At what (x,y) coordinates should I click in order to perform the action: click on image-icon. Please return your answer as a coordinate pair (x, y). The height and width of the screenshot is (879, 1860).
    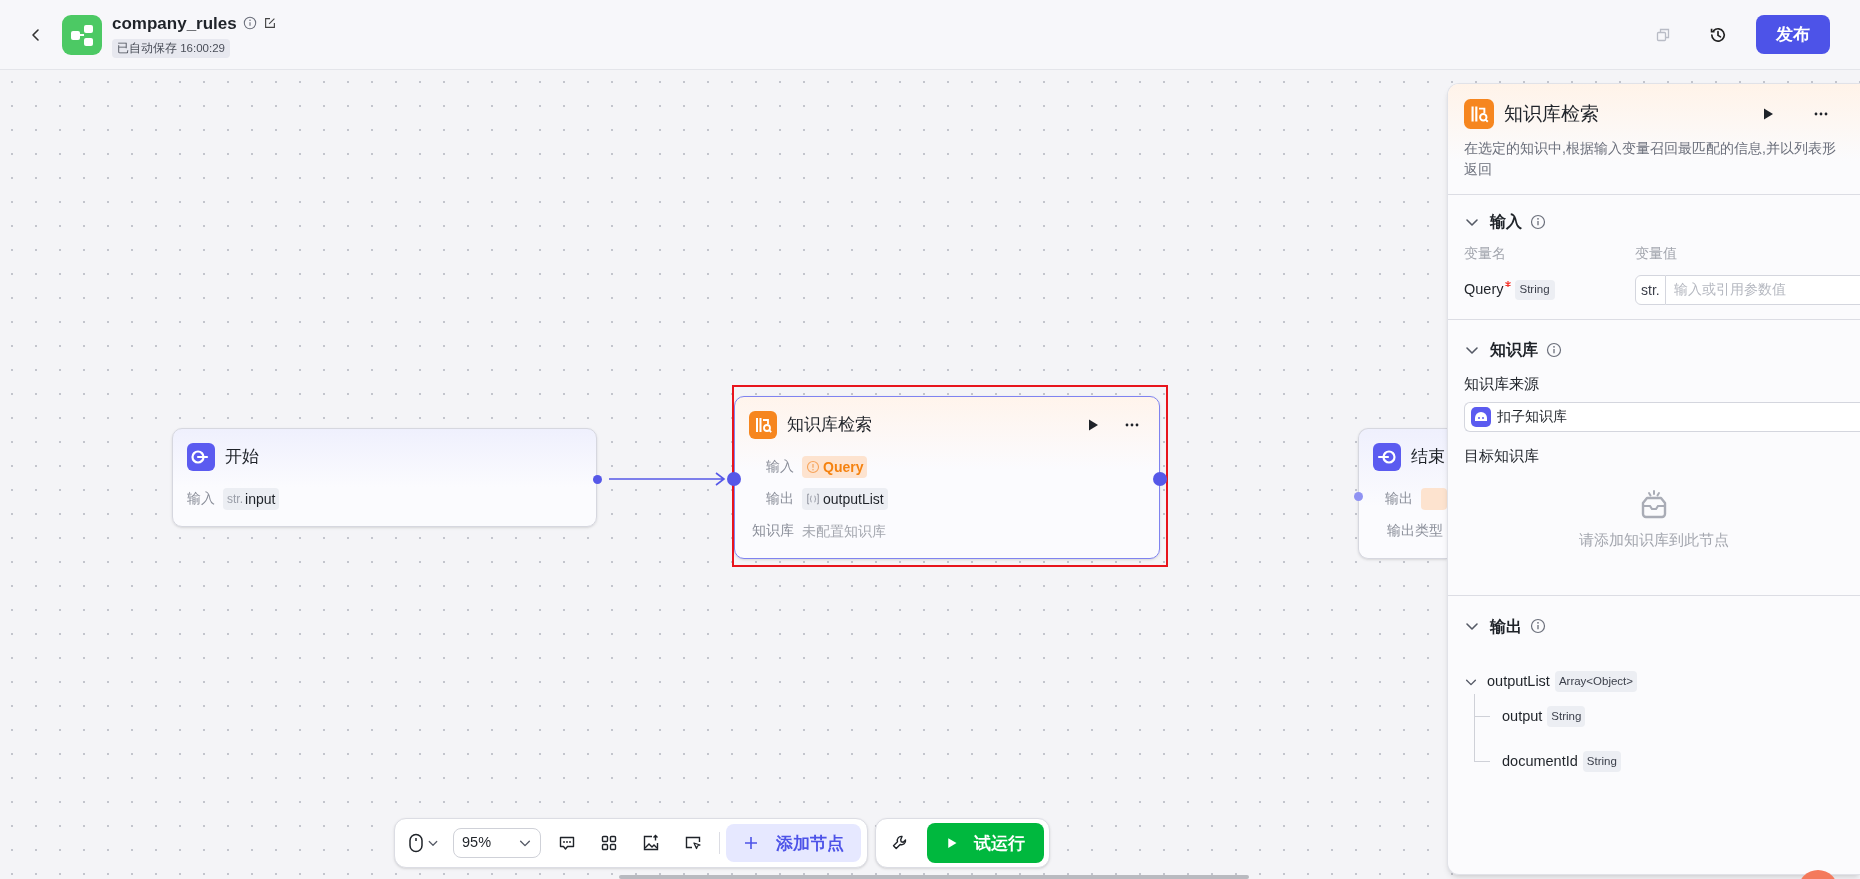
    Looking at the image, I should click on (651, 843).